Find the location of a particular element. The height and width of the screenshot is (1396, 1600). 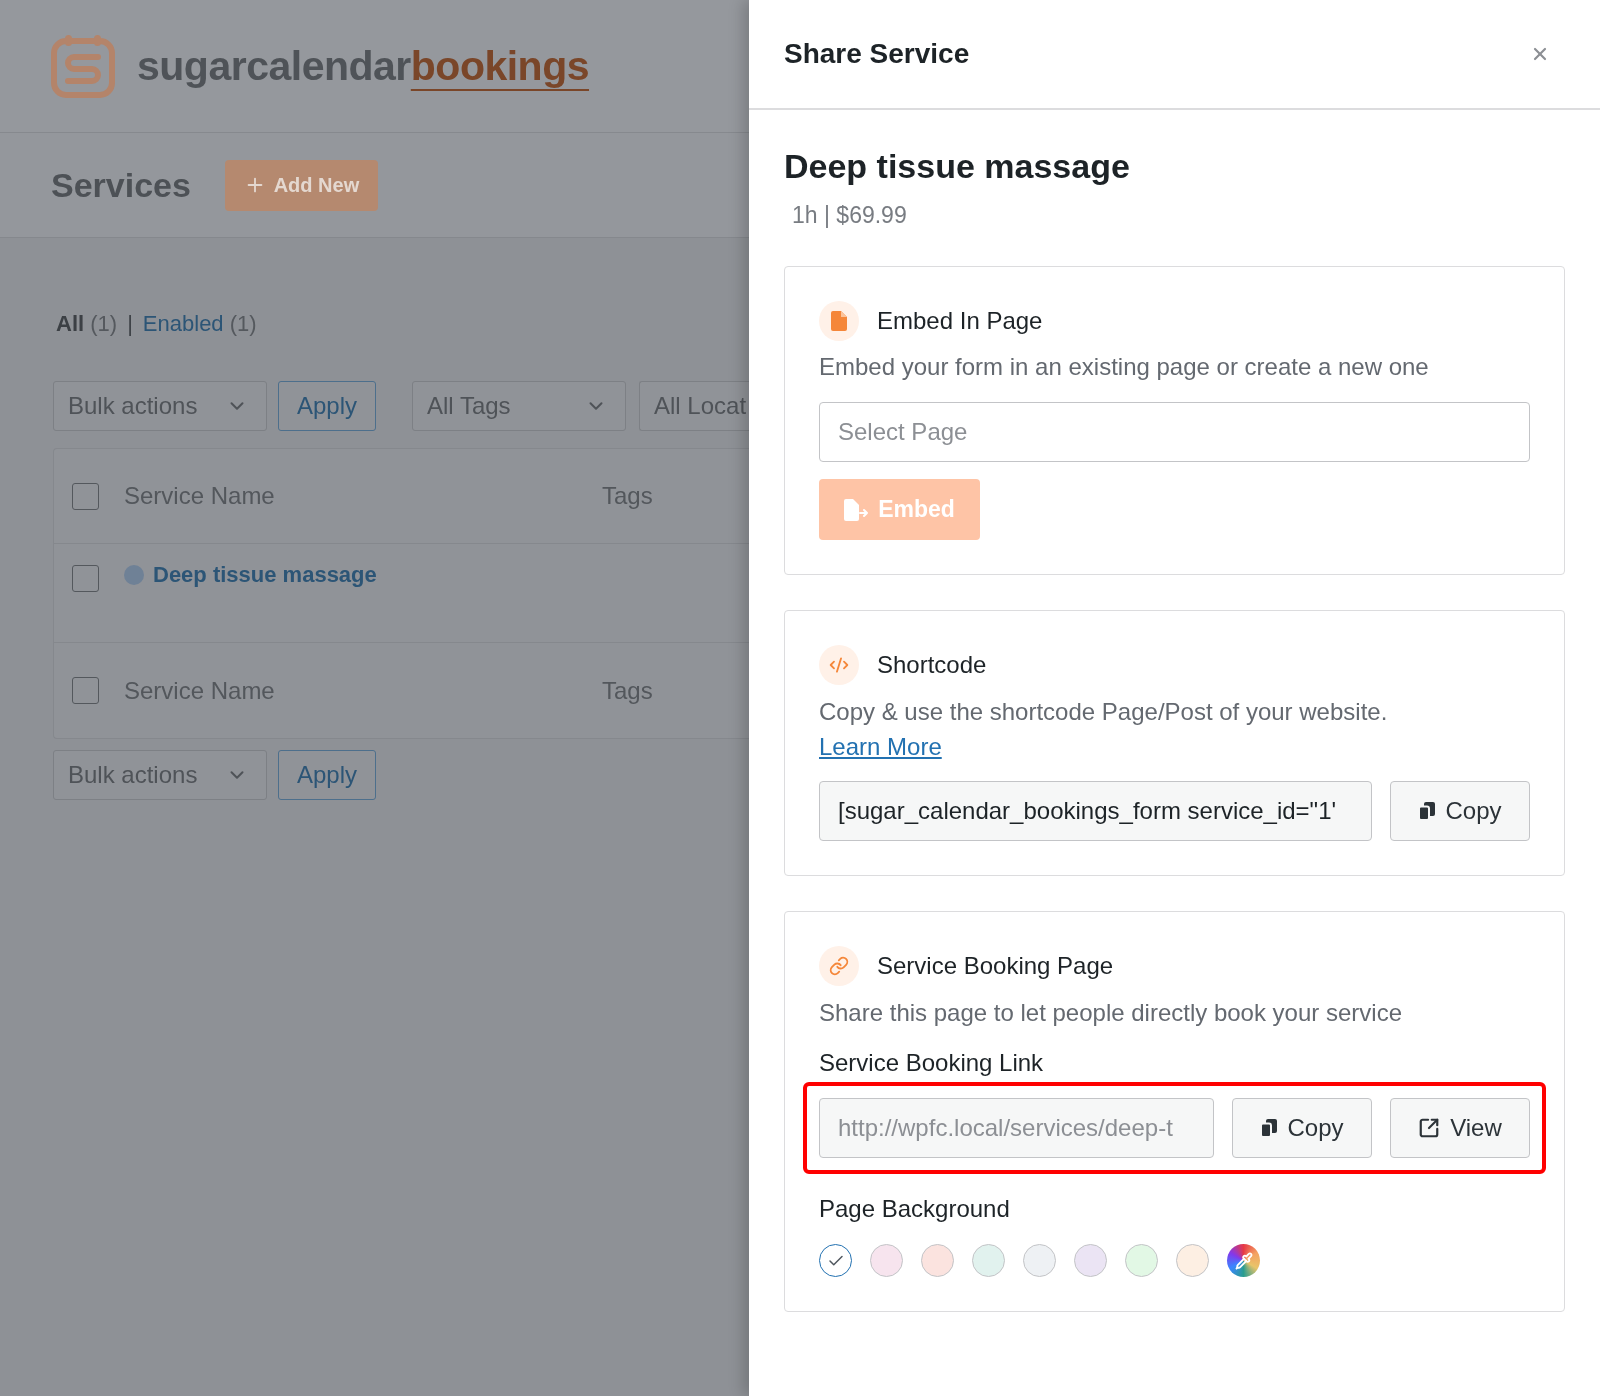

section-description: Share this page to let people directly book your service is located at coordinates (1111, 1013).